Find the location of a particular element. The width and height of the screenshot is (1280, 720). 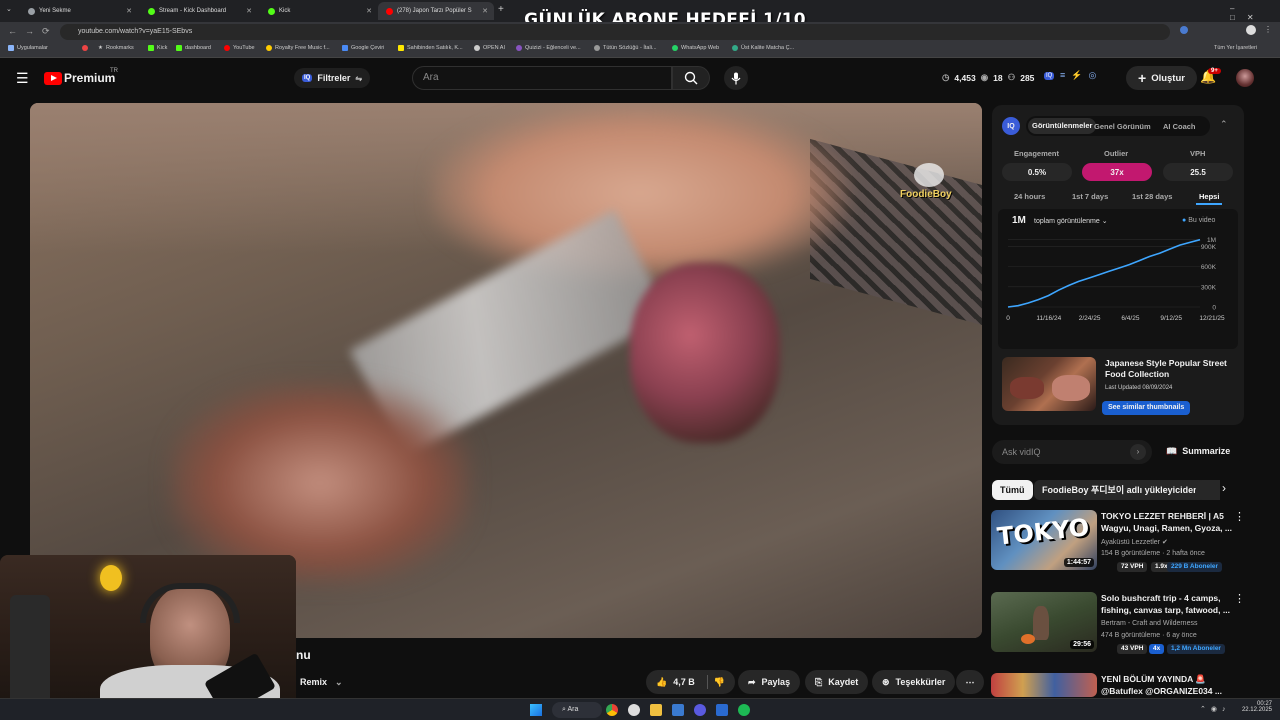

promo-thumbnail is located at coordinates (1049, 384).